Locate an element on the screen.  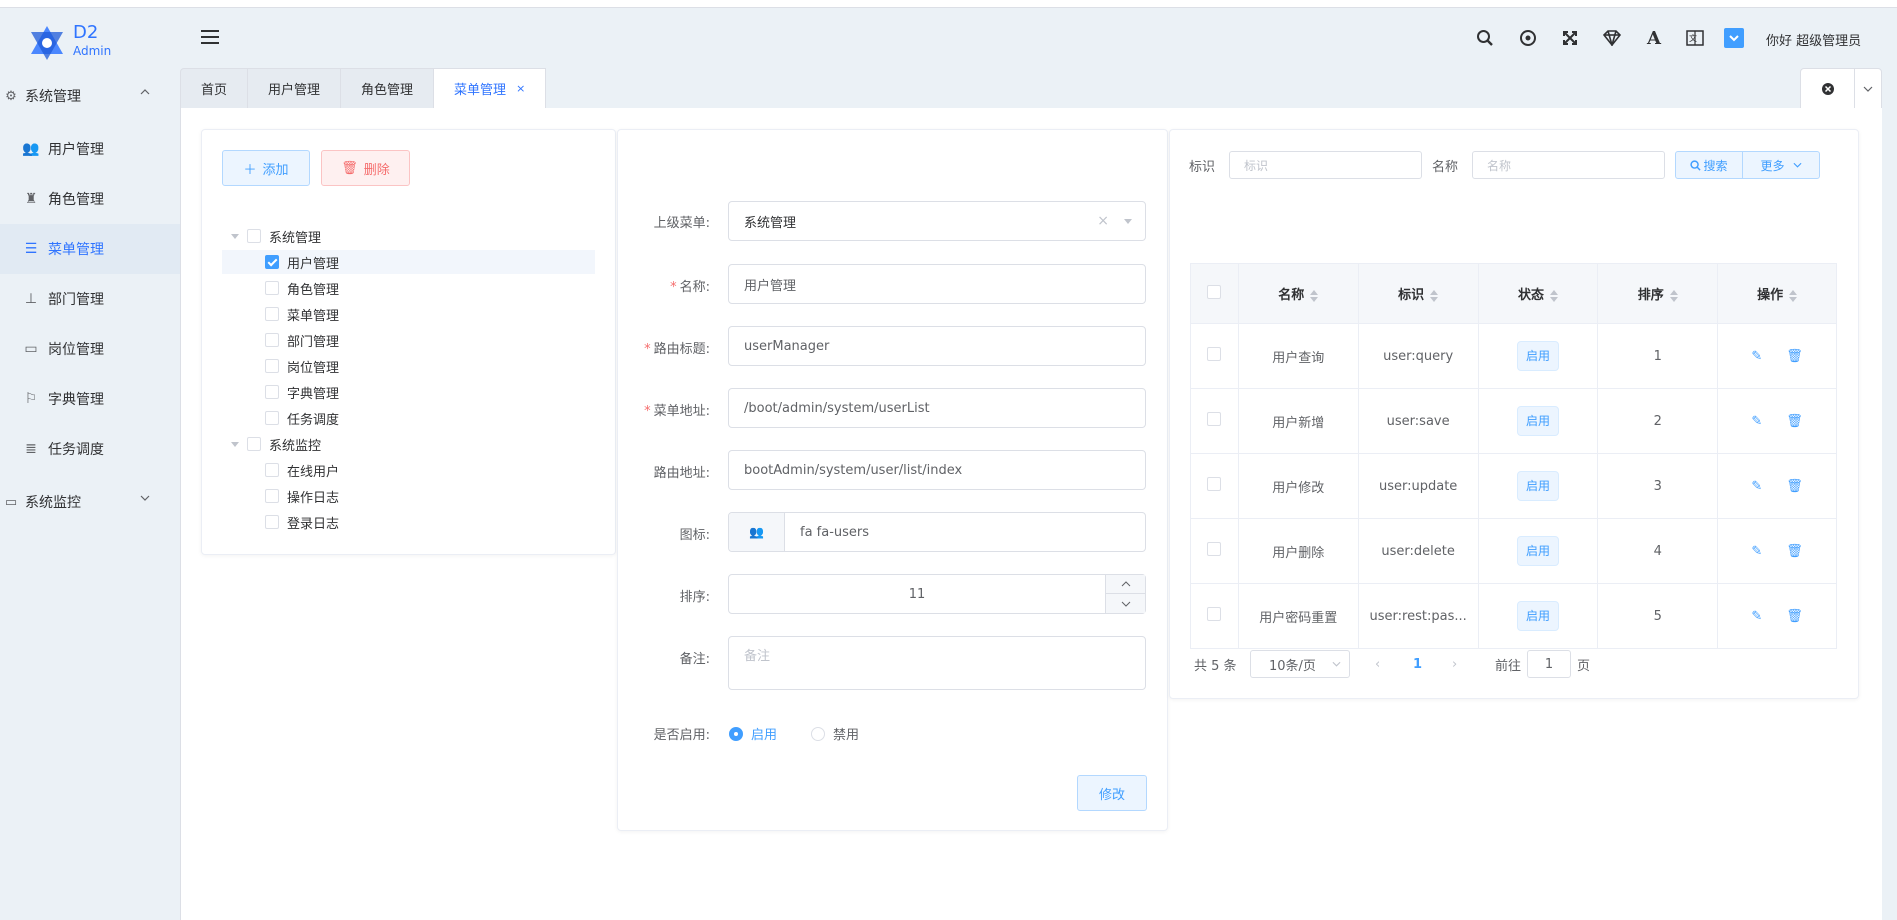
parent-menu-select: 系统管理 × is located at coordinates (937, 221).